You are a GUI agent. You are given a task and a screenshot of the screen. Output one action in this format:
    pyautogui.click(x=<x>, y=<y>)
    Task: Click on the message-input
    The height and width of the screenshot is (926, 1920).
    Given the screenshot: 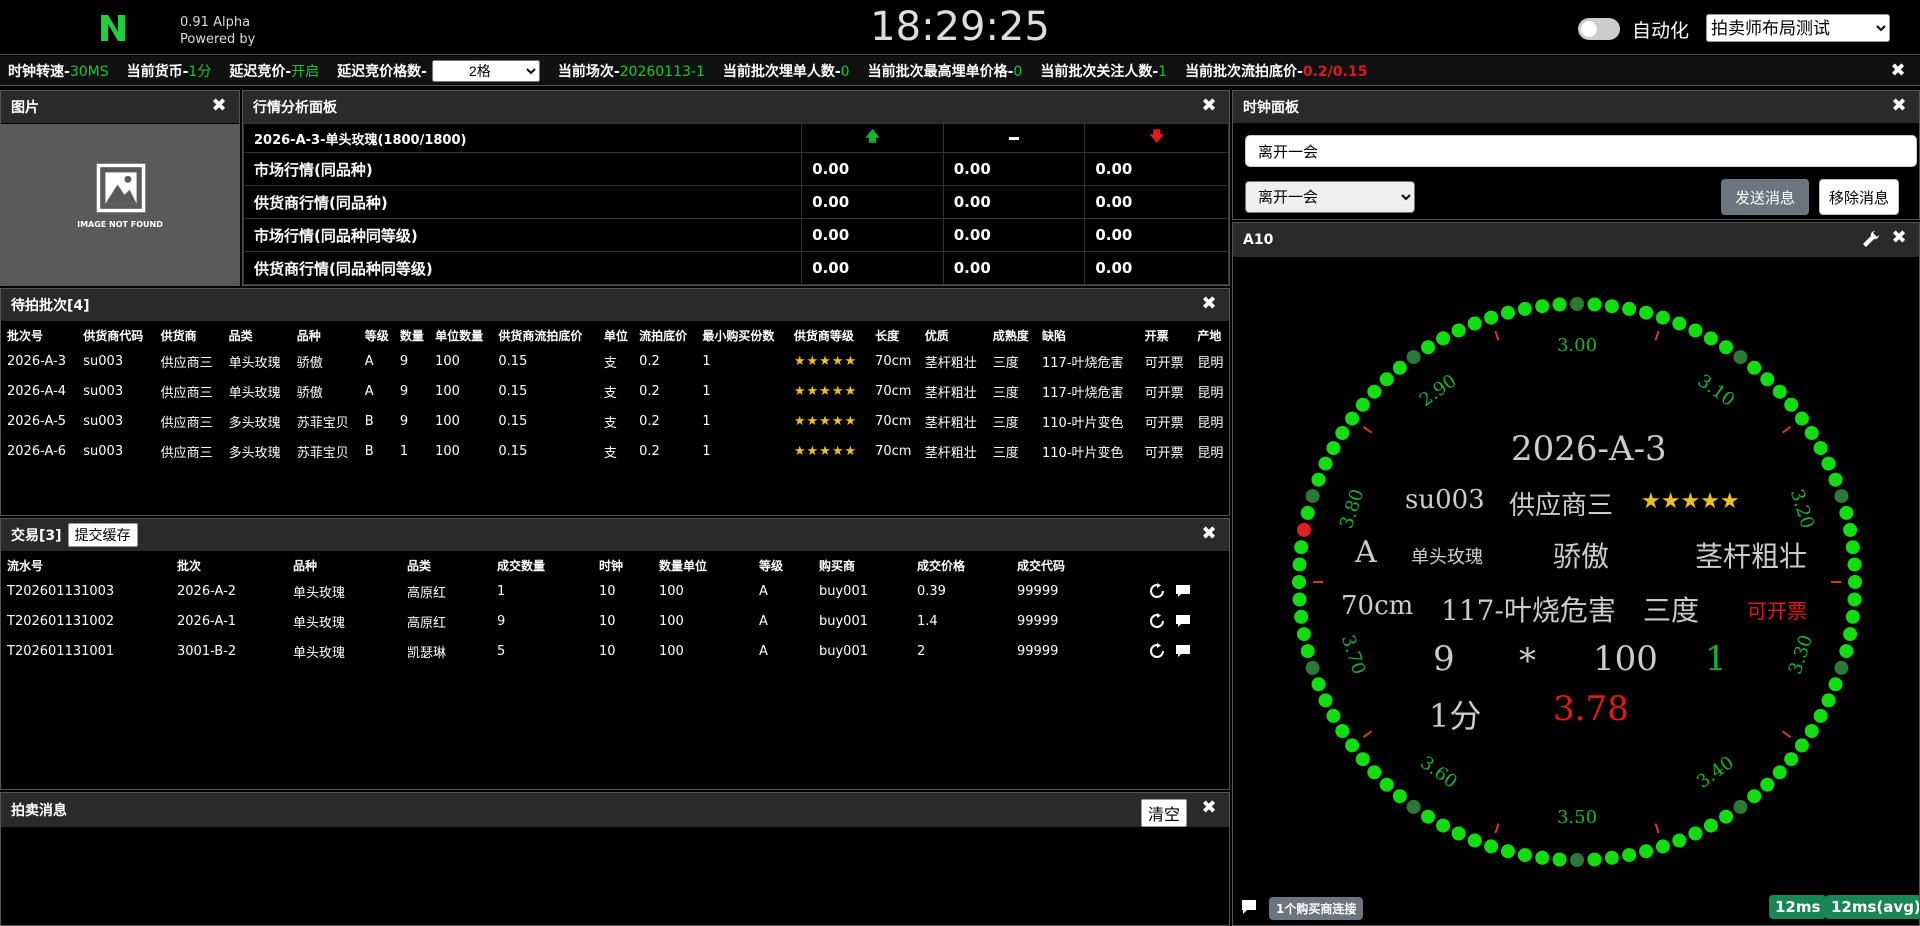 What is the action you would take?
    pyautogui.click(x=1581, y=151)
    